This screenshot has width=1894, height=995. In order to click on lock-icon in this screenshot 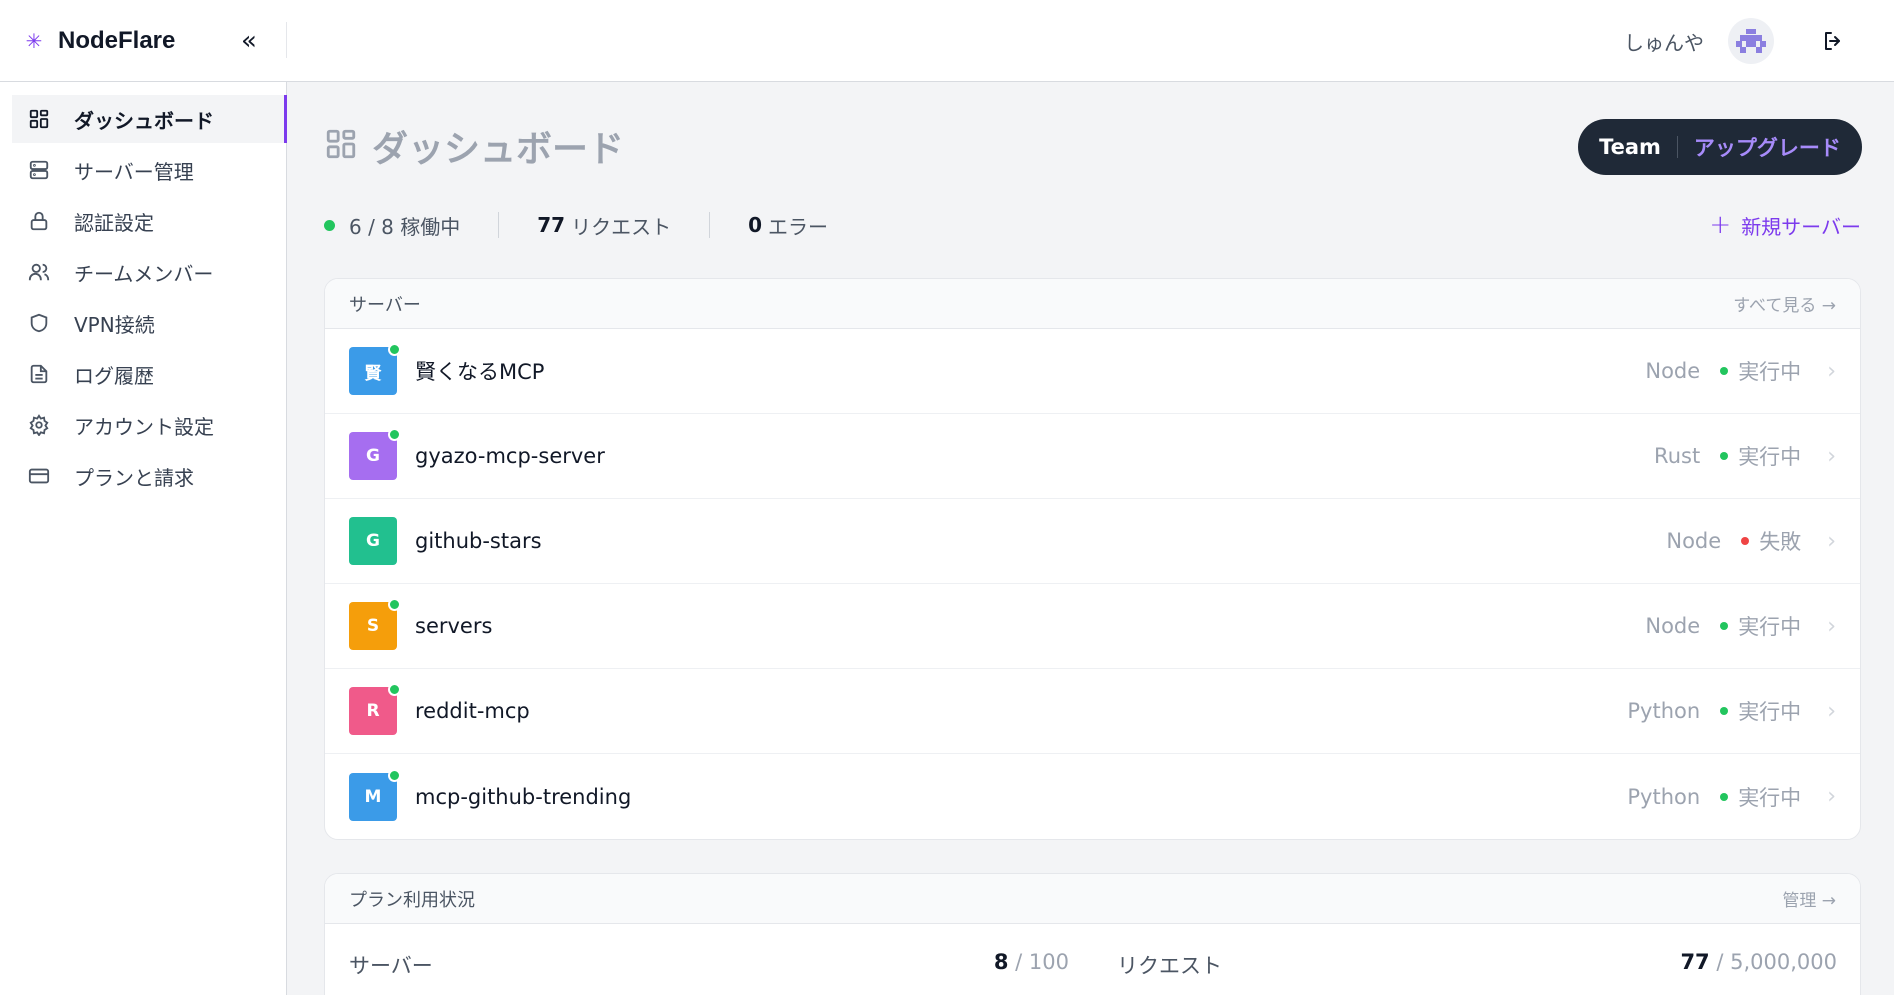, I will do `click(39, 221)`.